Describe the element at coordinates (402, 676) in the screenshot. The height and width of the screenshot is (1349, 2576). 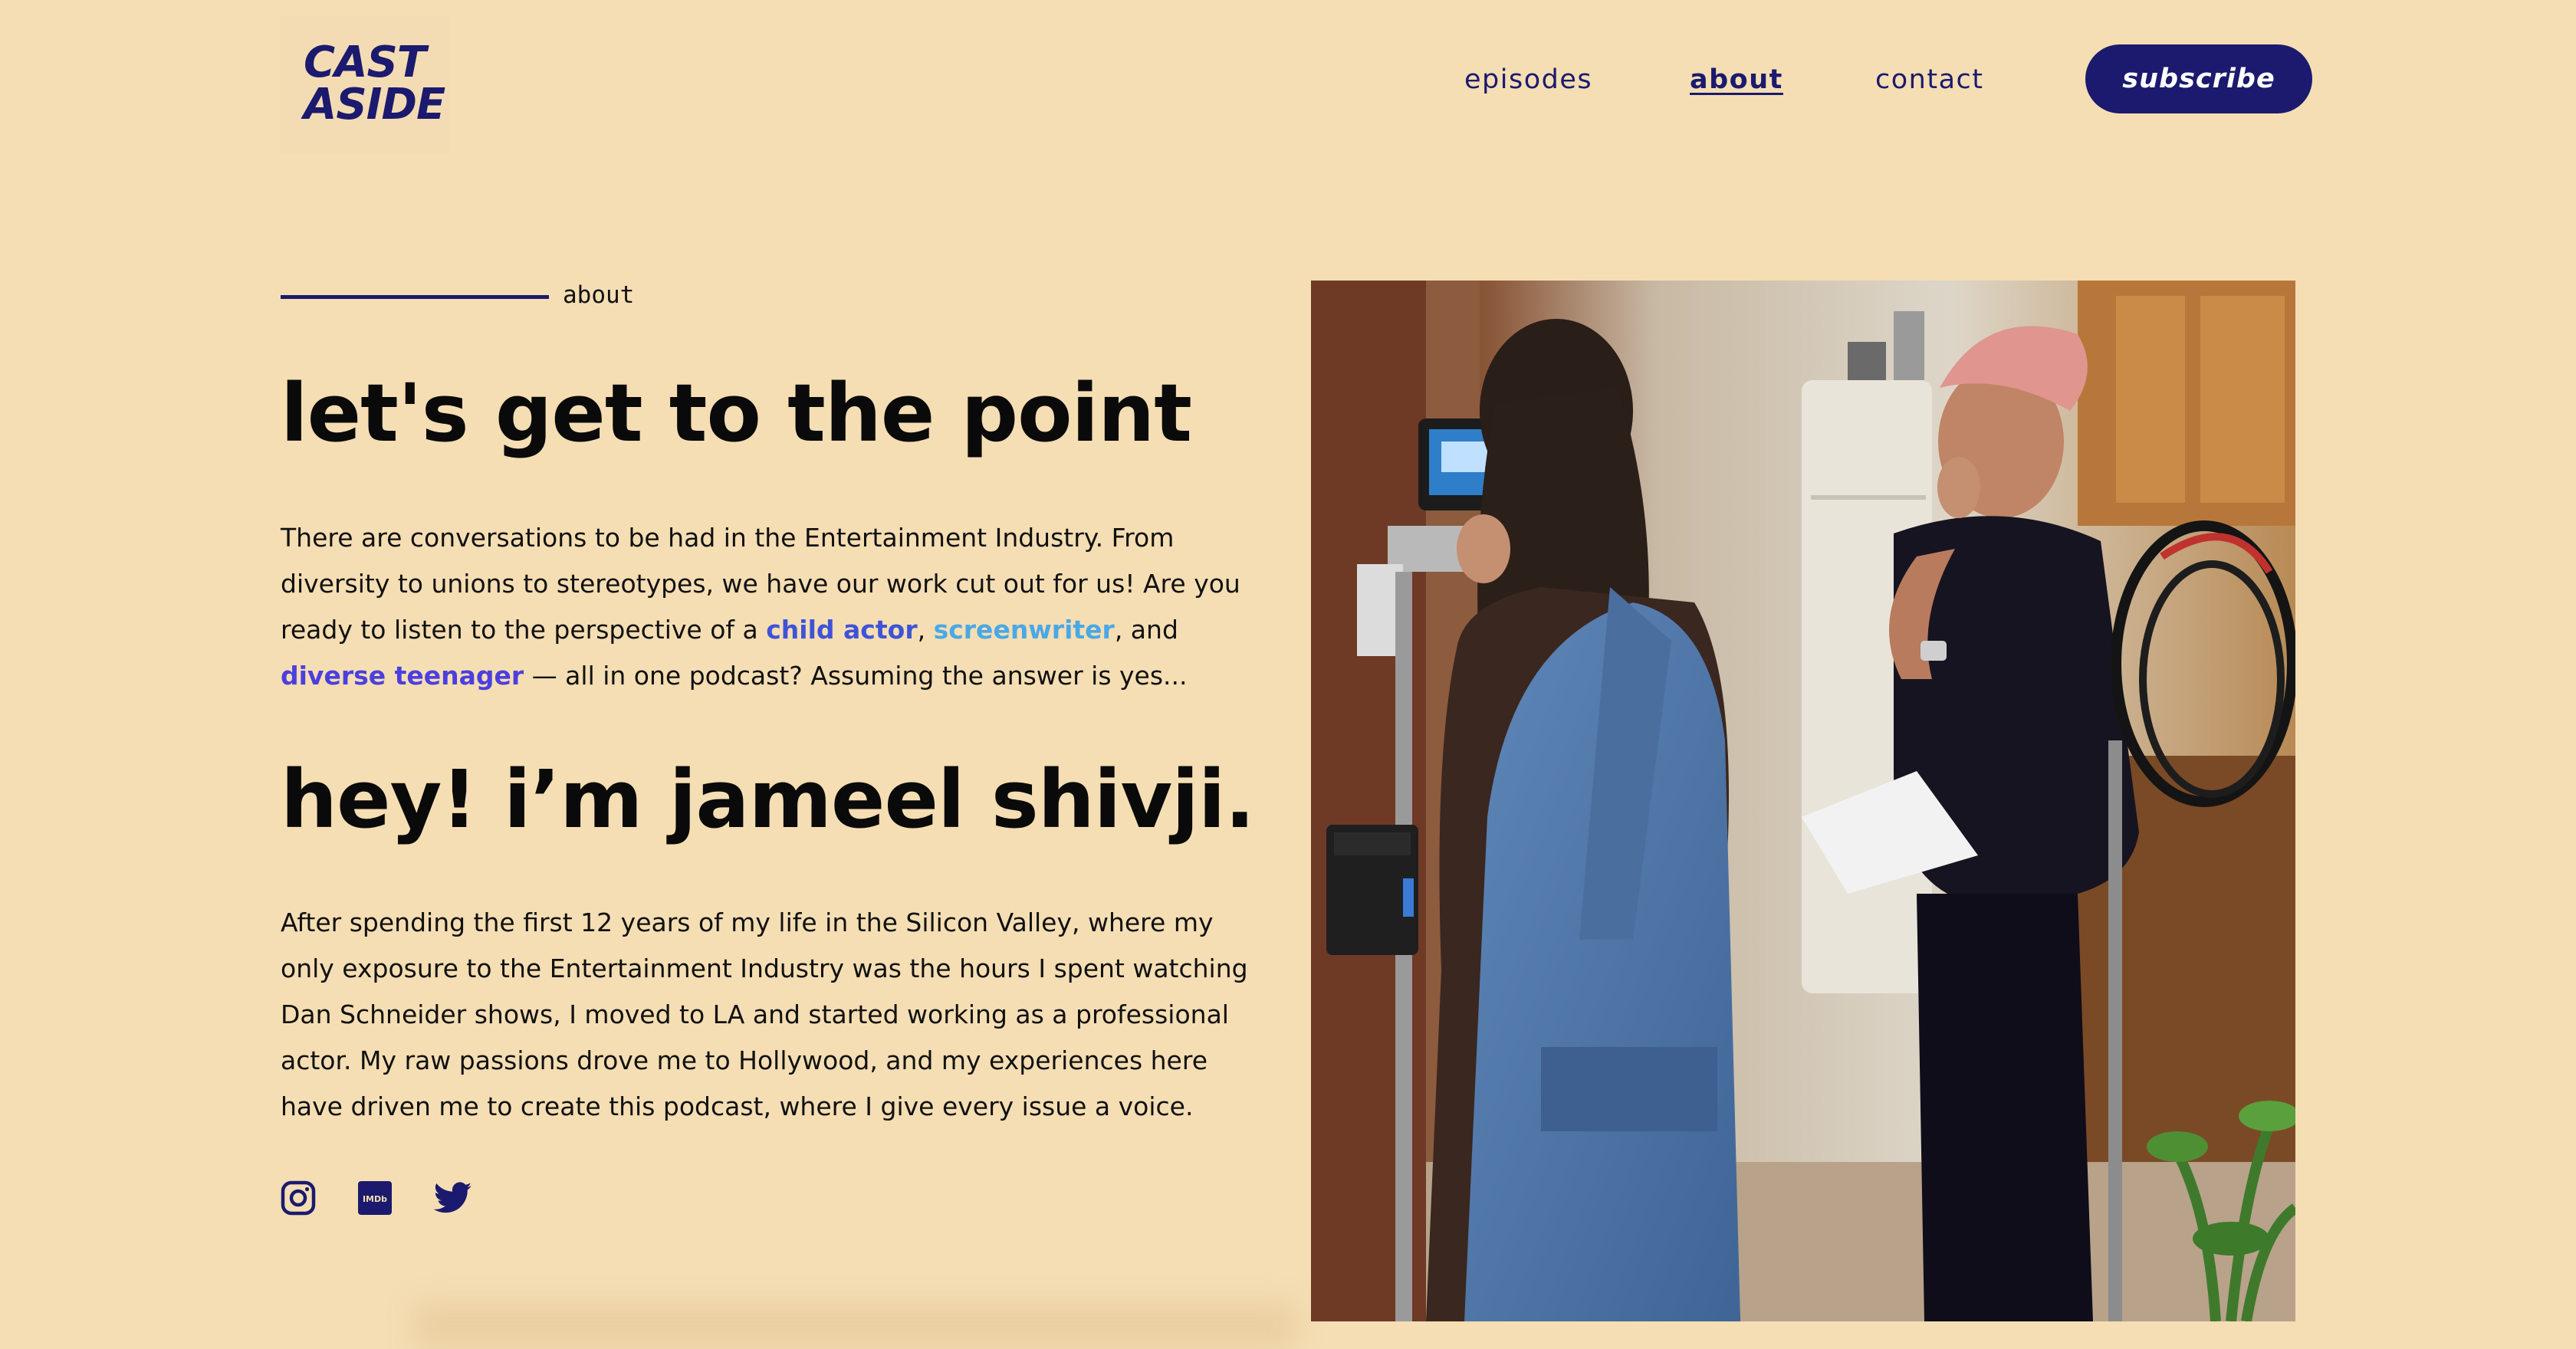
I see `diverse-teenager-link: diverse teenager` at that location.